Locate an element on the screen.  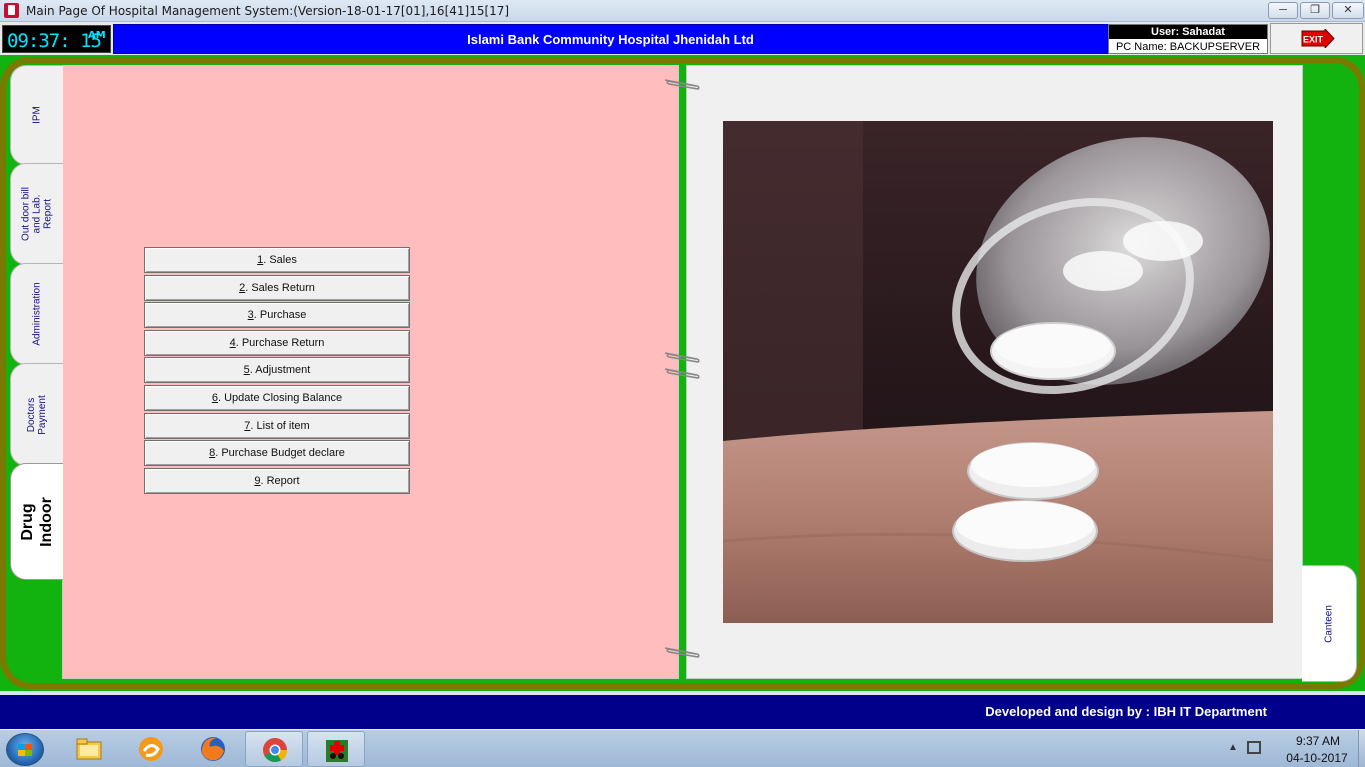
hospital-app-icon is located at coordinates (337, 751).